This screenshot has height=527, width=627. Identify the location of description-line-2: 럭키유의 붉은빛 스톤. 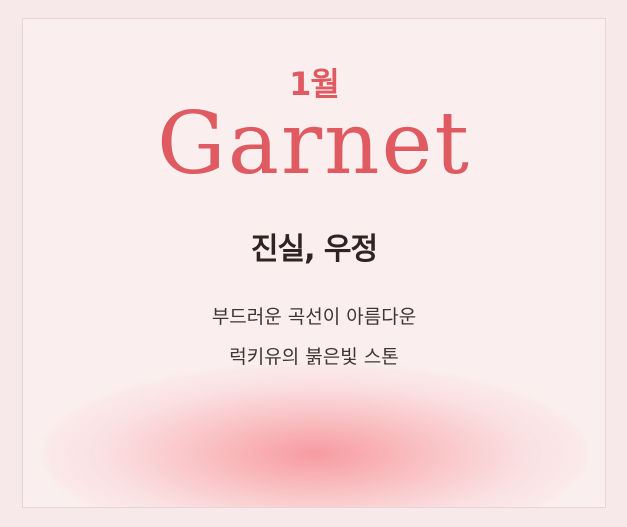
(314, 357).